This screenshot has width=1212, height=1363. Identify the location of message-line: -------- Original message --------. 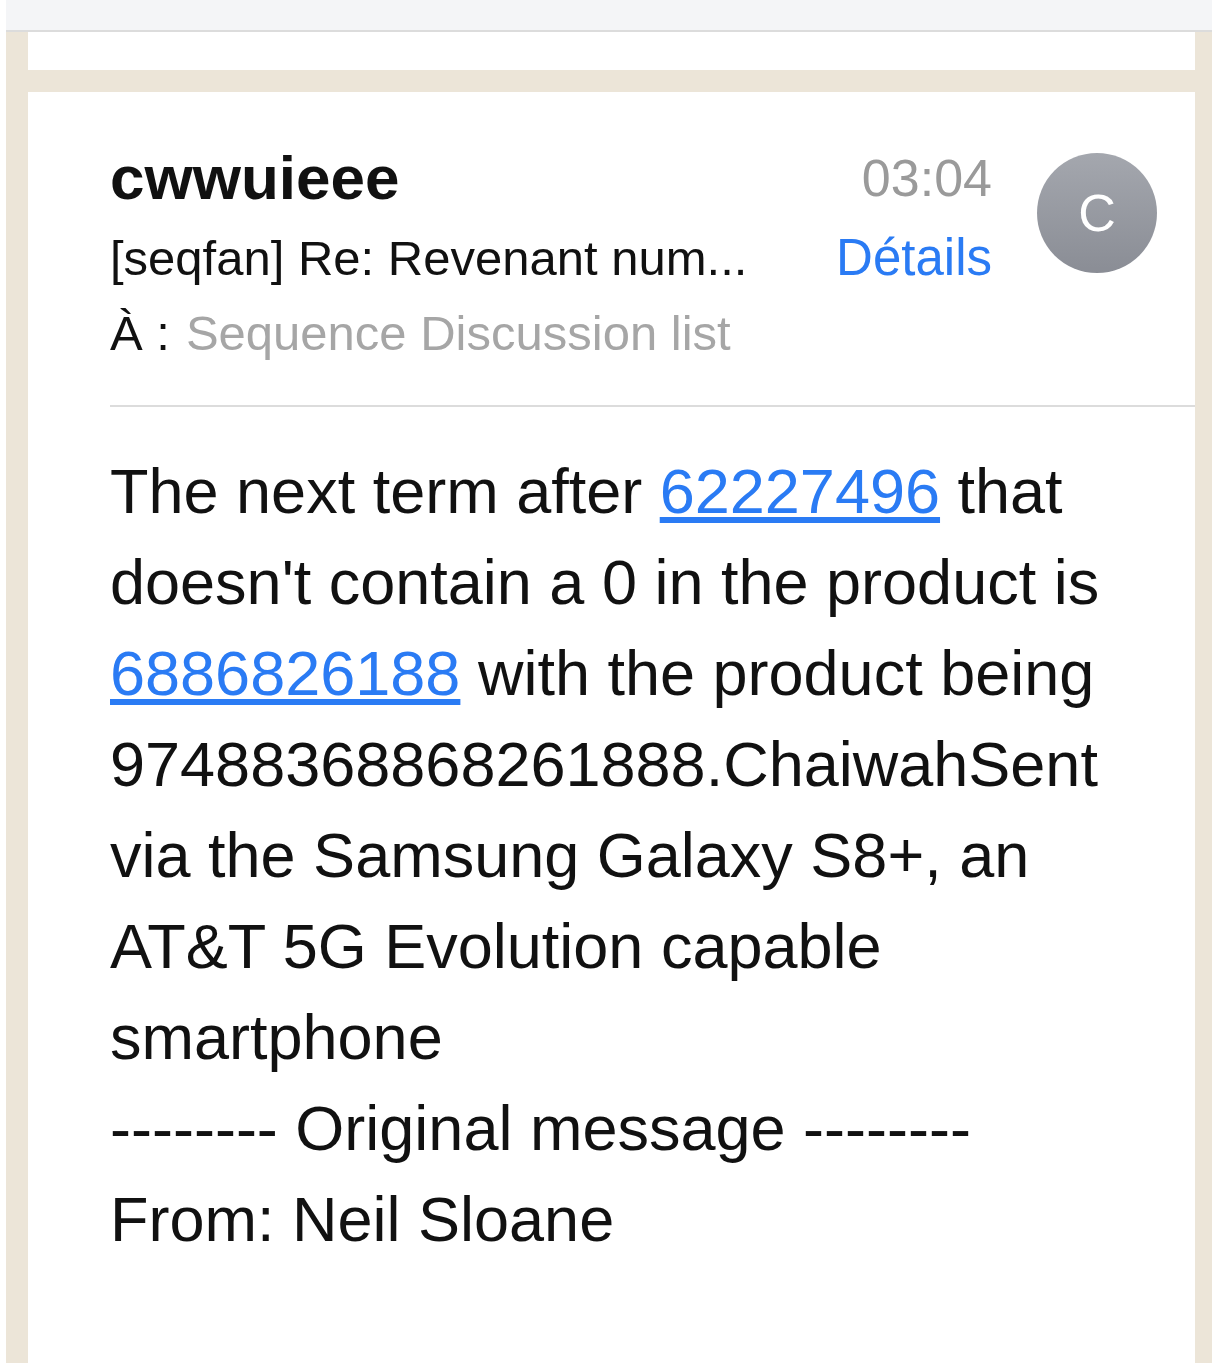
(541, 1128).